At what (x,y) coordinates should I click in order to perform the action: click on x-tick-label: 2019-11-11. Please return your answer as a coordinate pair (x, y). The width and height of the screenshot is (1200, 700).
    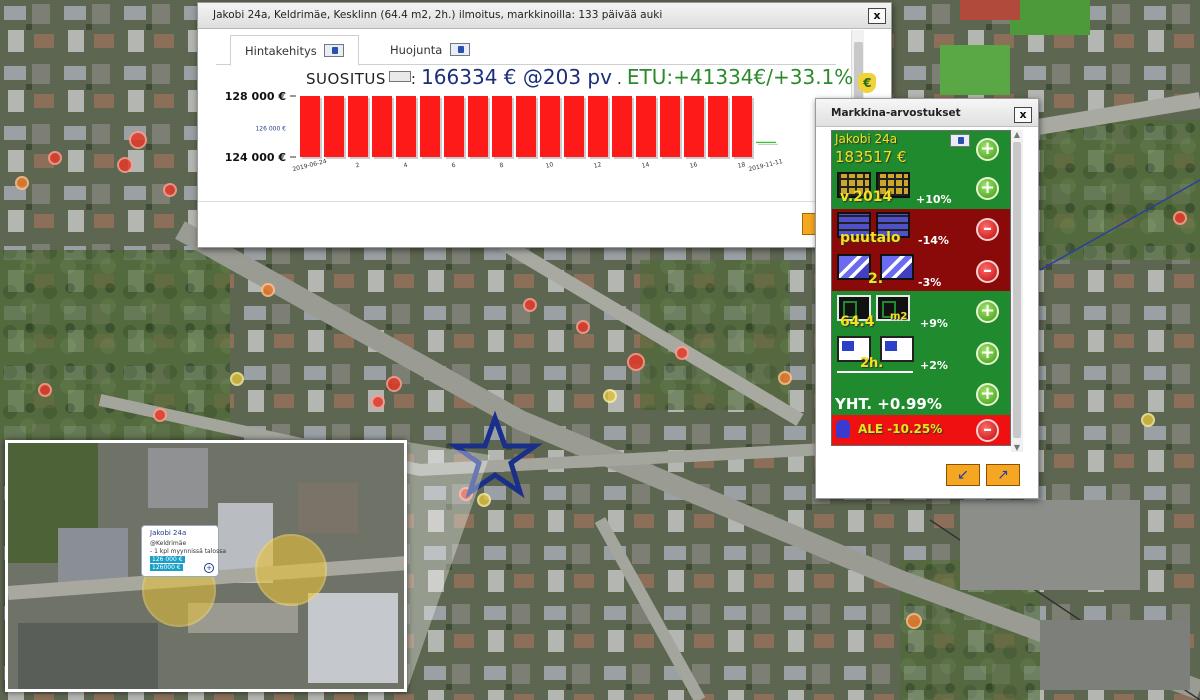
    Looking at the image, I should click on (766, 165).